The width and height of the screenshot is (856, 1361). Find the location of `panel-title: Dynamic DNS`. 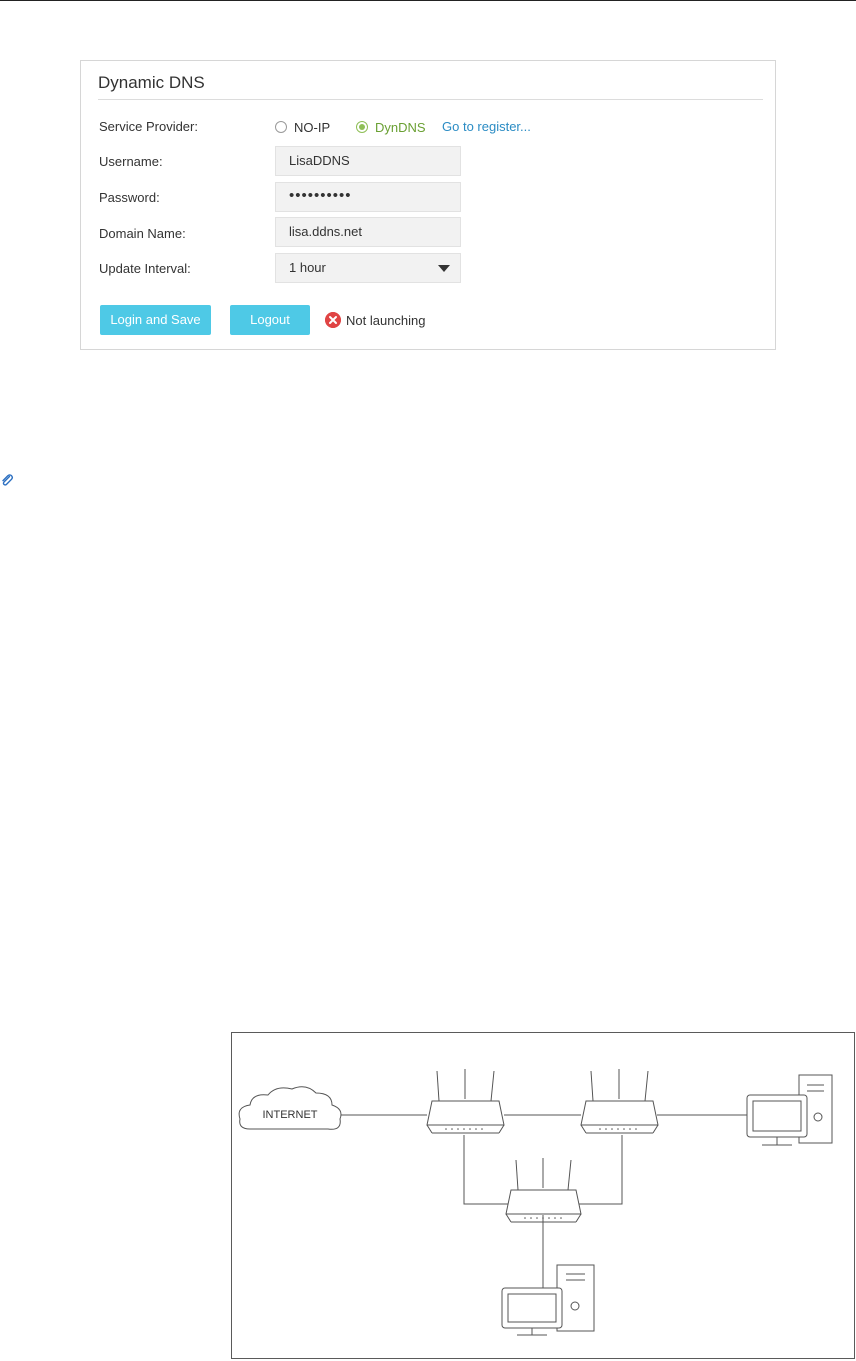

panel-title: Dynamic DNS is located at coordinates (151, 82).